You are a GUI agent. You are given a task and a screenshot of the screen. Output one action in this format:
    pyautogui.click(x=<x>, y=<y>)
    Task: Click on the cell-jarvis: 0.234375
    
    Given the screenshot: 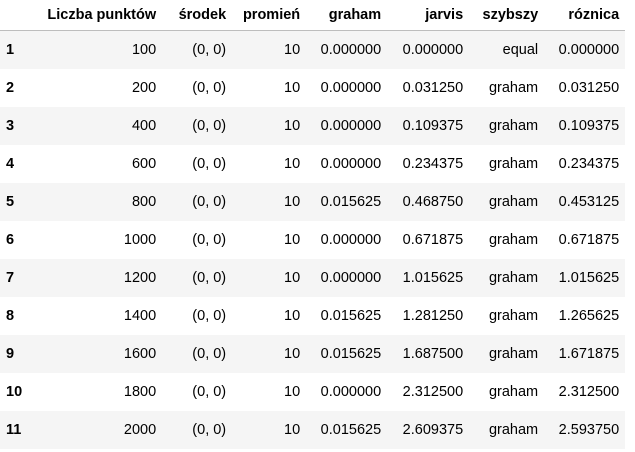 What is the action you would take?
    pyautogui.click(x=433, y=164)
    